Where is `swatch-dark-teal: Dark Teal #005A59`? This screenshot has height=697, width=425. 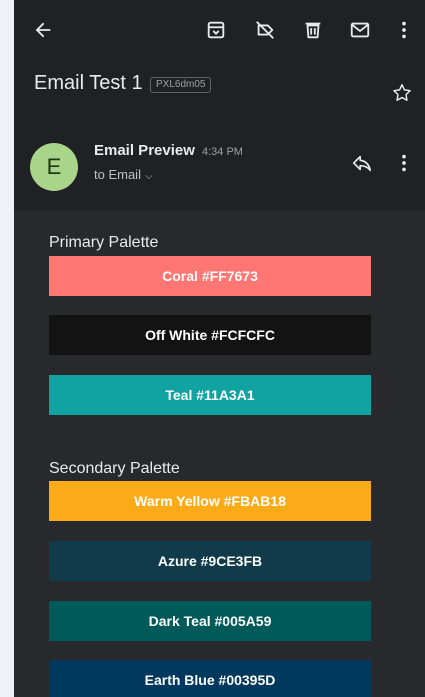 swatch-dark-teal: Dark Teal #005A59 is located at coordinates (210, 621).